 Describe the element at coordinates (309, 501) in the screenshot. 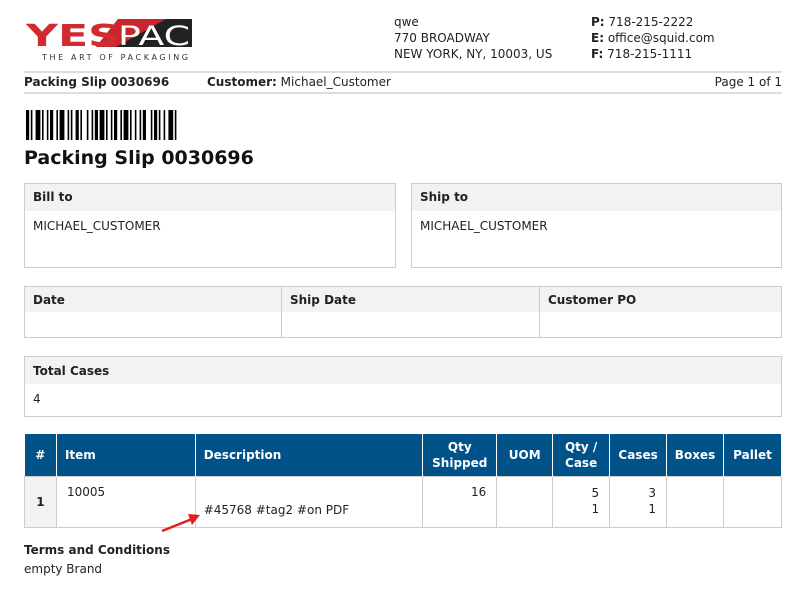

I see `row-description: #45768 #tag2 #on PDF` at that location.